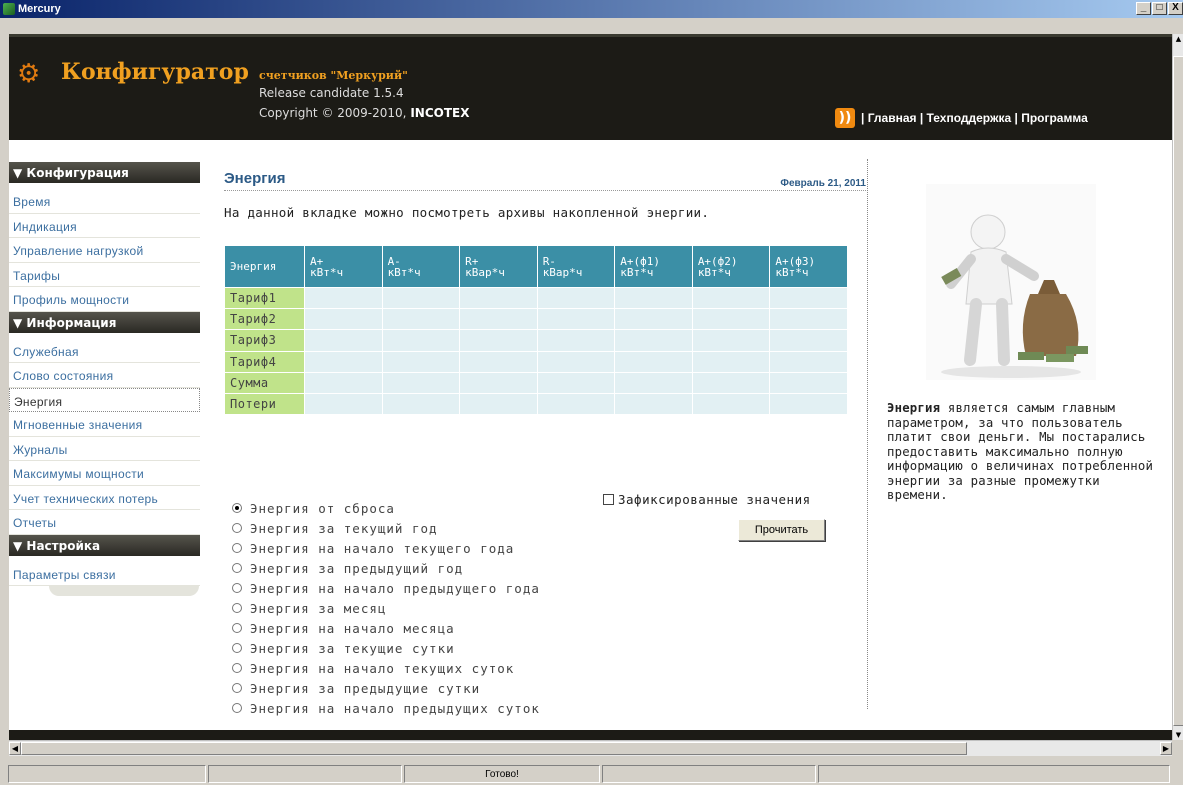 The width and height of the screenshot is (1183, 785). Describe the element at coordinates (1011, 282) in the screenshot. I see `money-man-illustration` at that location.